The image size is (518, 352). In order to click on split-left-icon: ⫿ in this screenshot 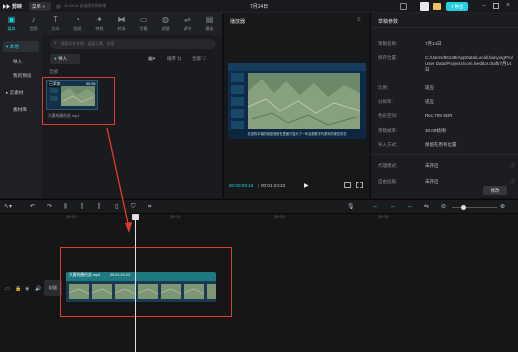, I will do `click(82, 207)`.